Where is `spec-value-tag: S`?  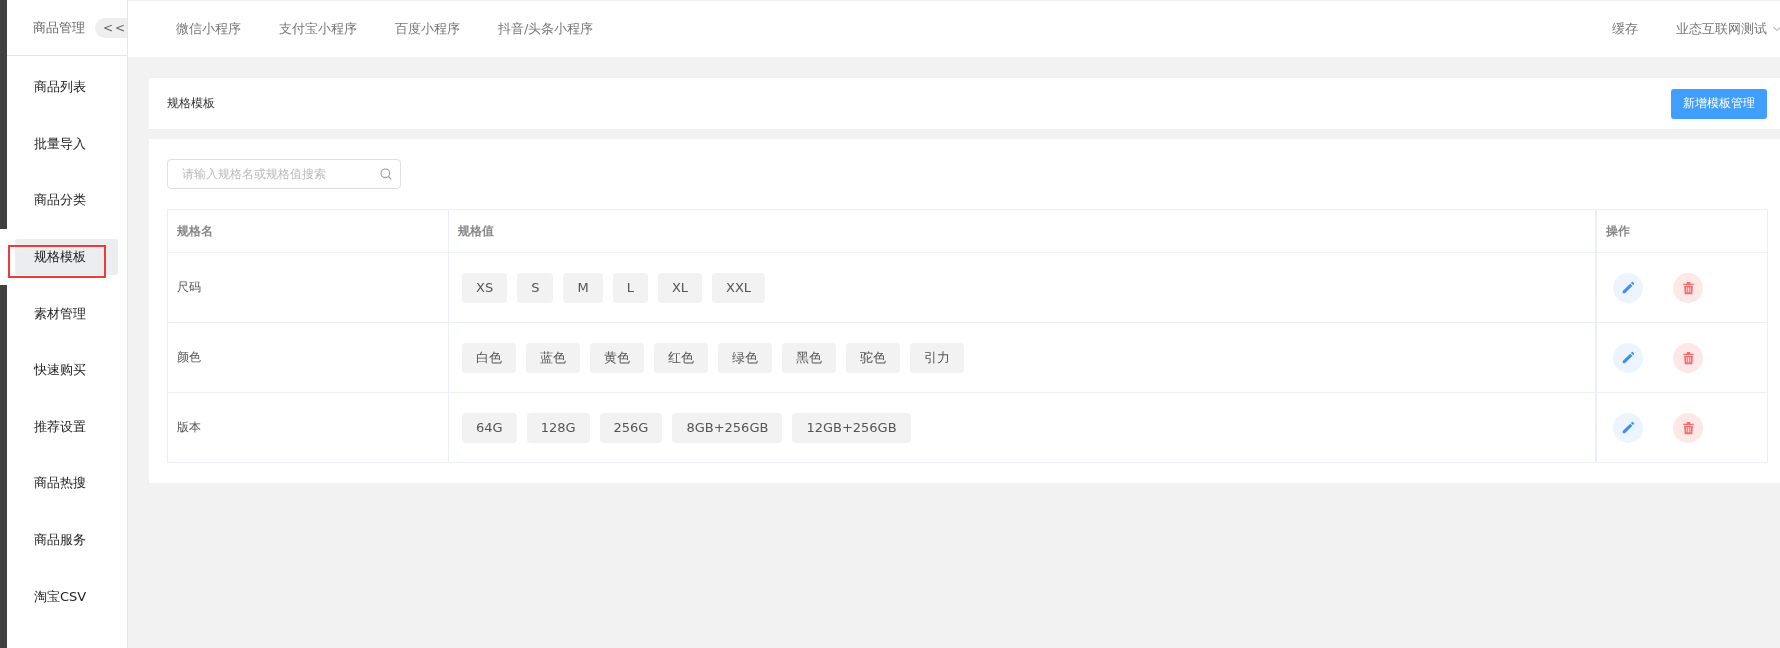
spec-value-tag: S is located at coordinates (535, 287).